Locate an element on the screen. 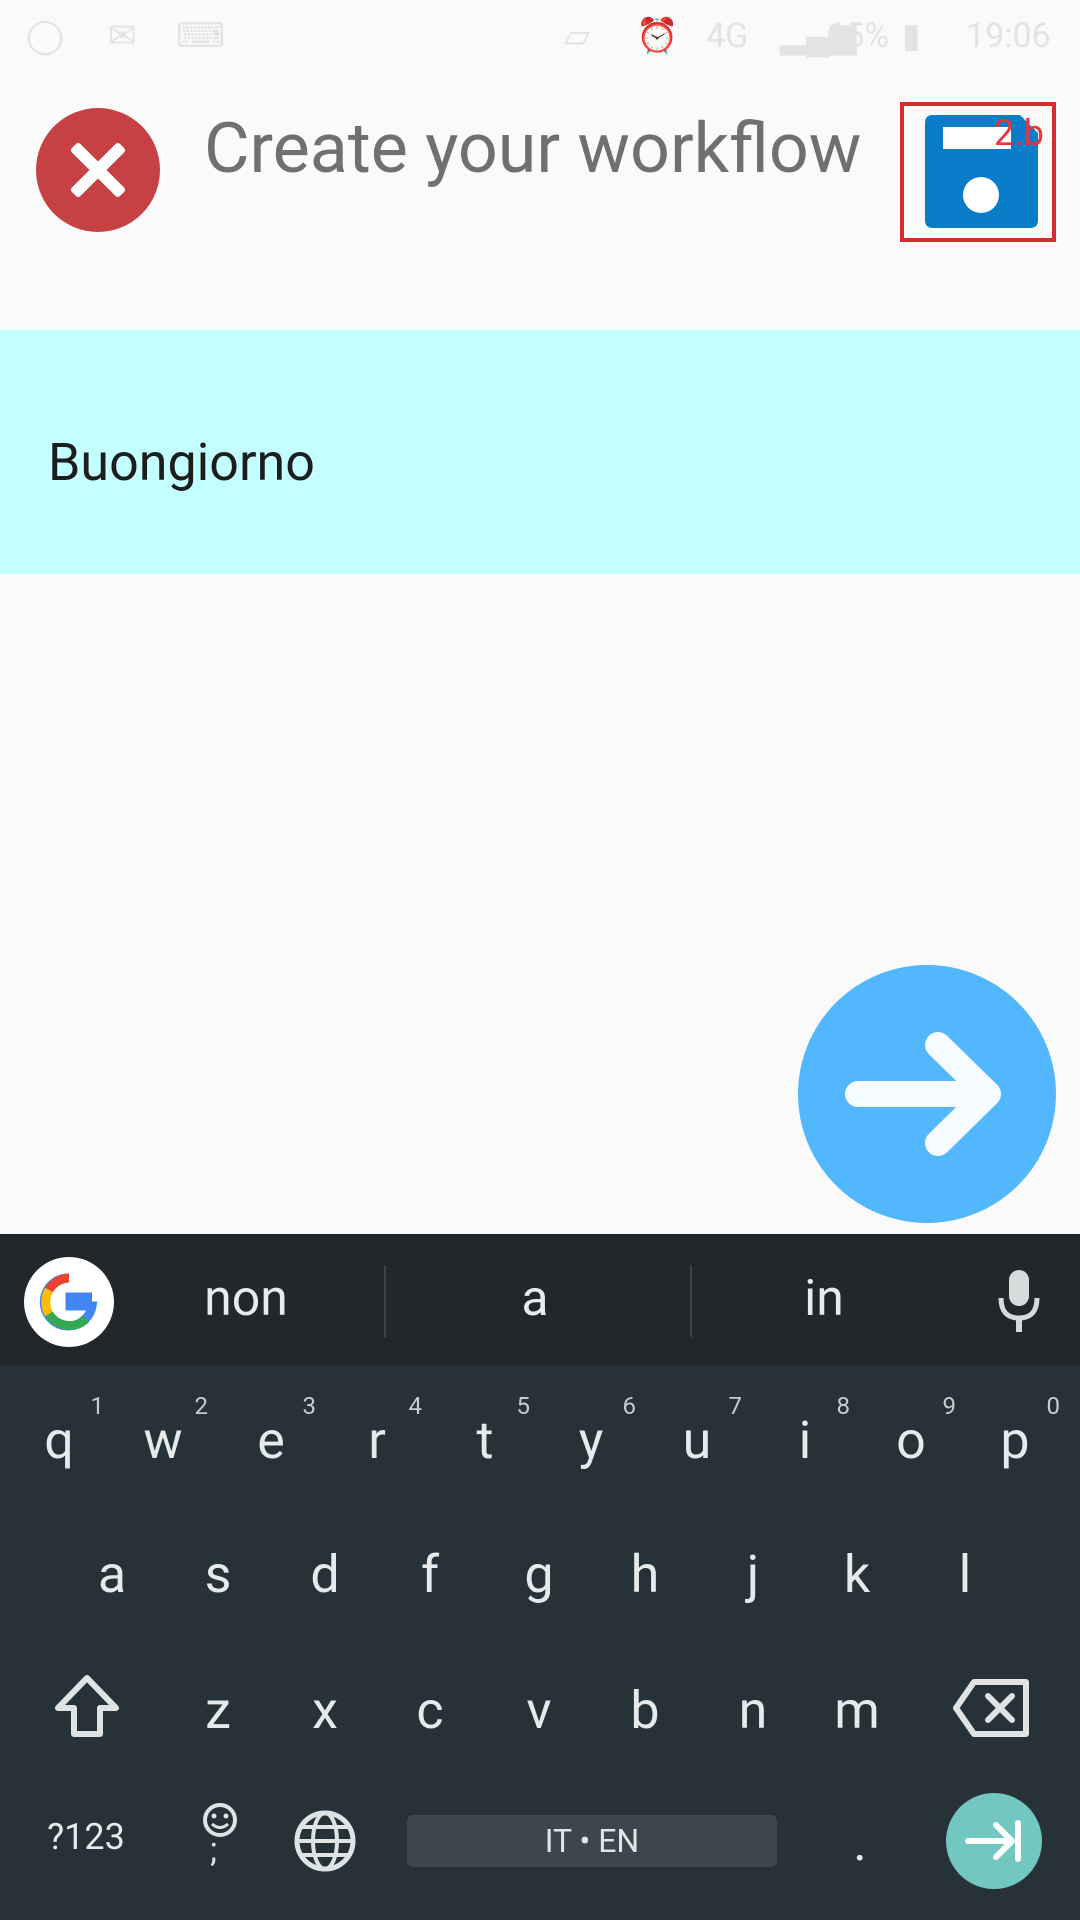 This screenshot has height=1920, width=1080. keyboard-notification-icon: ⌨ is located at coordinates (201, 36).